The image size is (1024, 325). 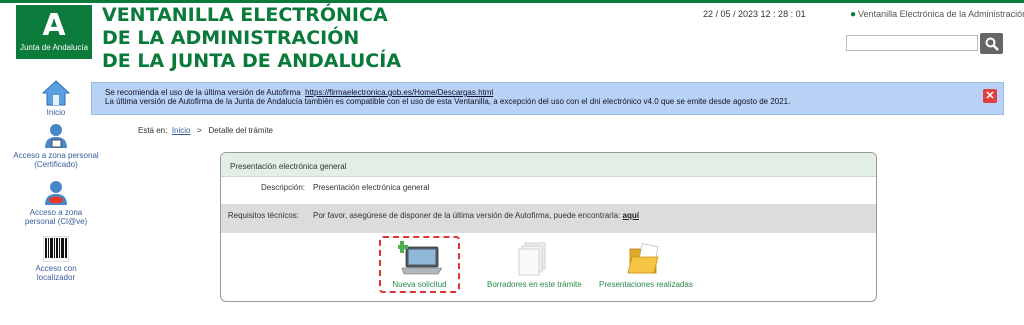 What do you see at coordinates (263, 215) in the screenshot?
I see `requirements-label: Requisitos técnicos:` at bounding box center [263, 215].